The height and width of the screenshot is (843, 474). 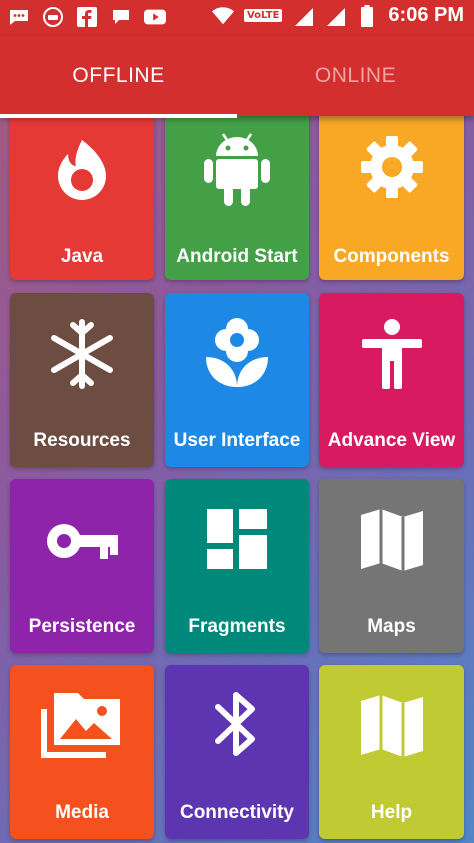 What do you see at coordinates (237, 539) in the screenshot?
I see `dashboard-icon` at bounding box center [237, 539].